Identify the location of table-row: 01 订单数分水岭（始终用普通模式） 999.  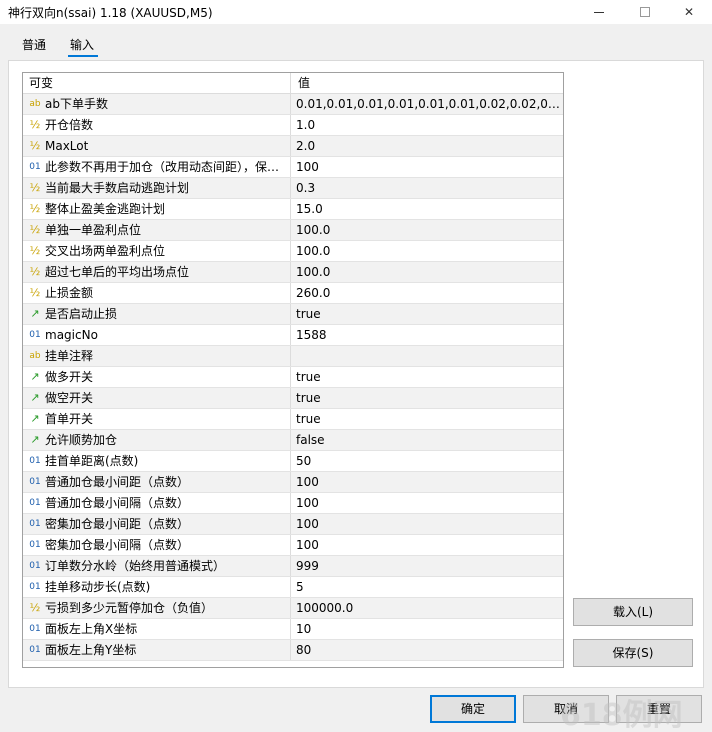
(293, 566).